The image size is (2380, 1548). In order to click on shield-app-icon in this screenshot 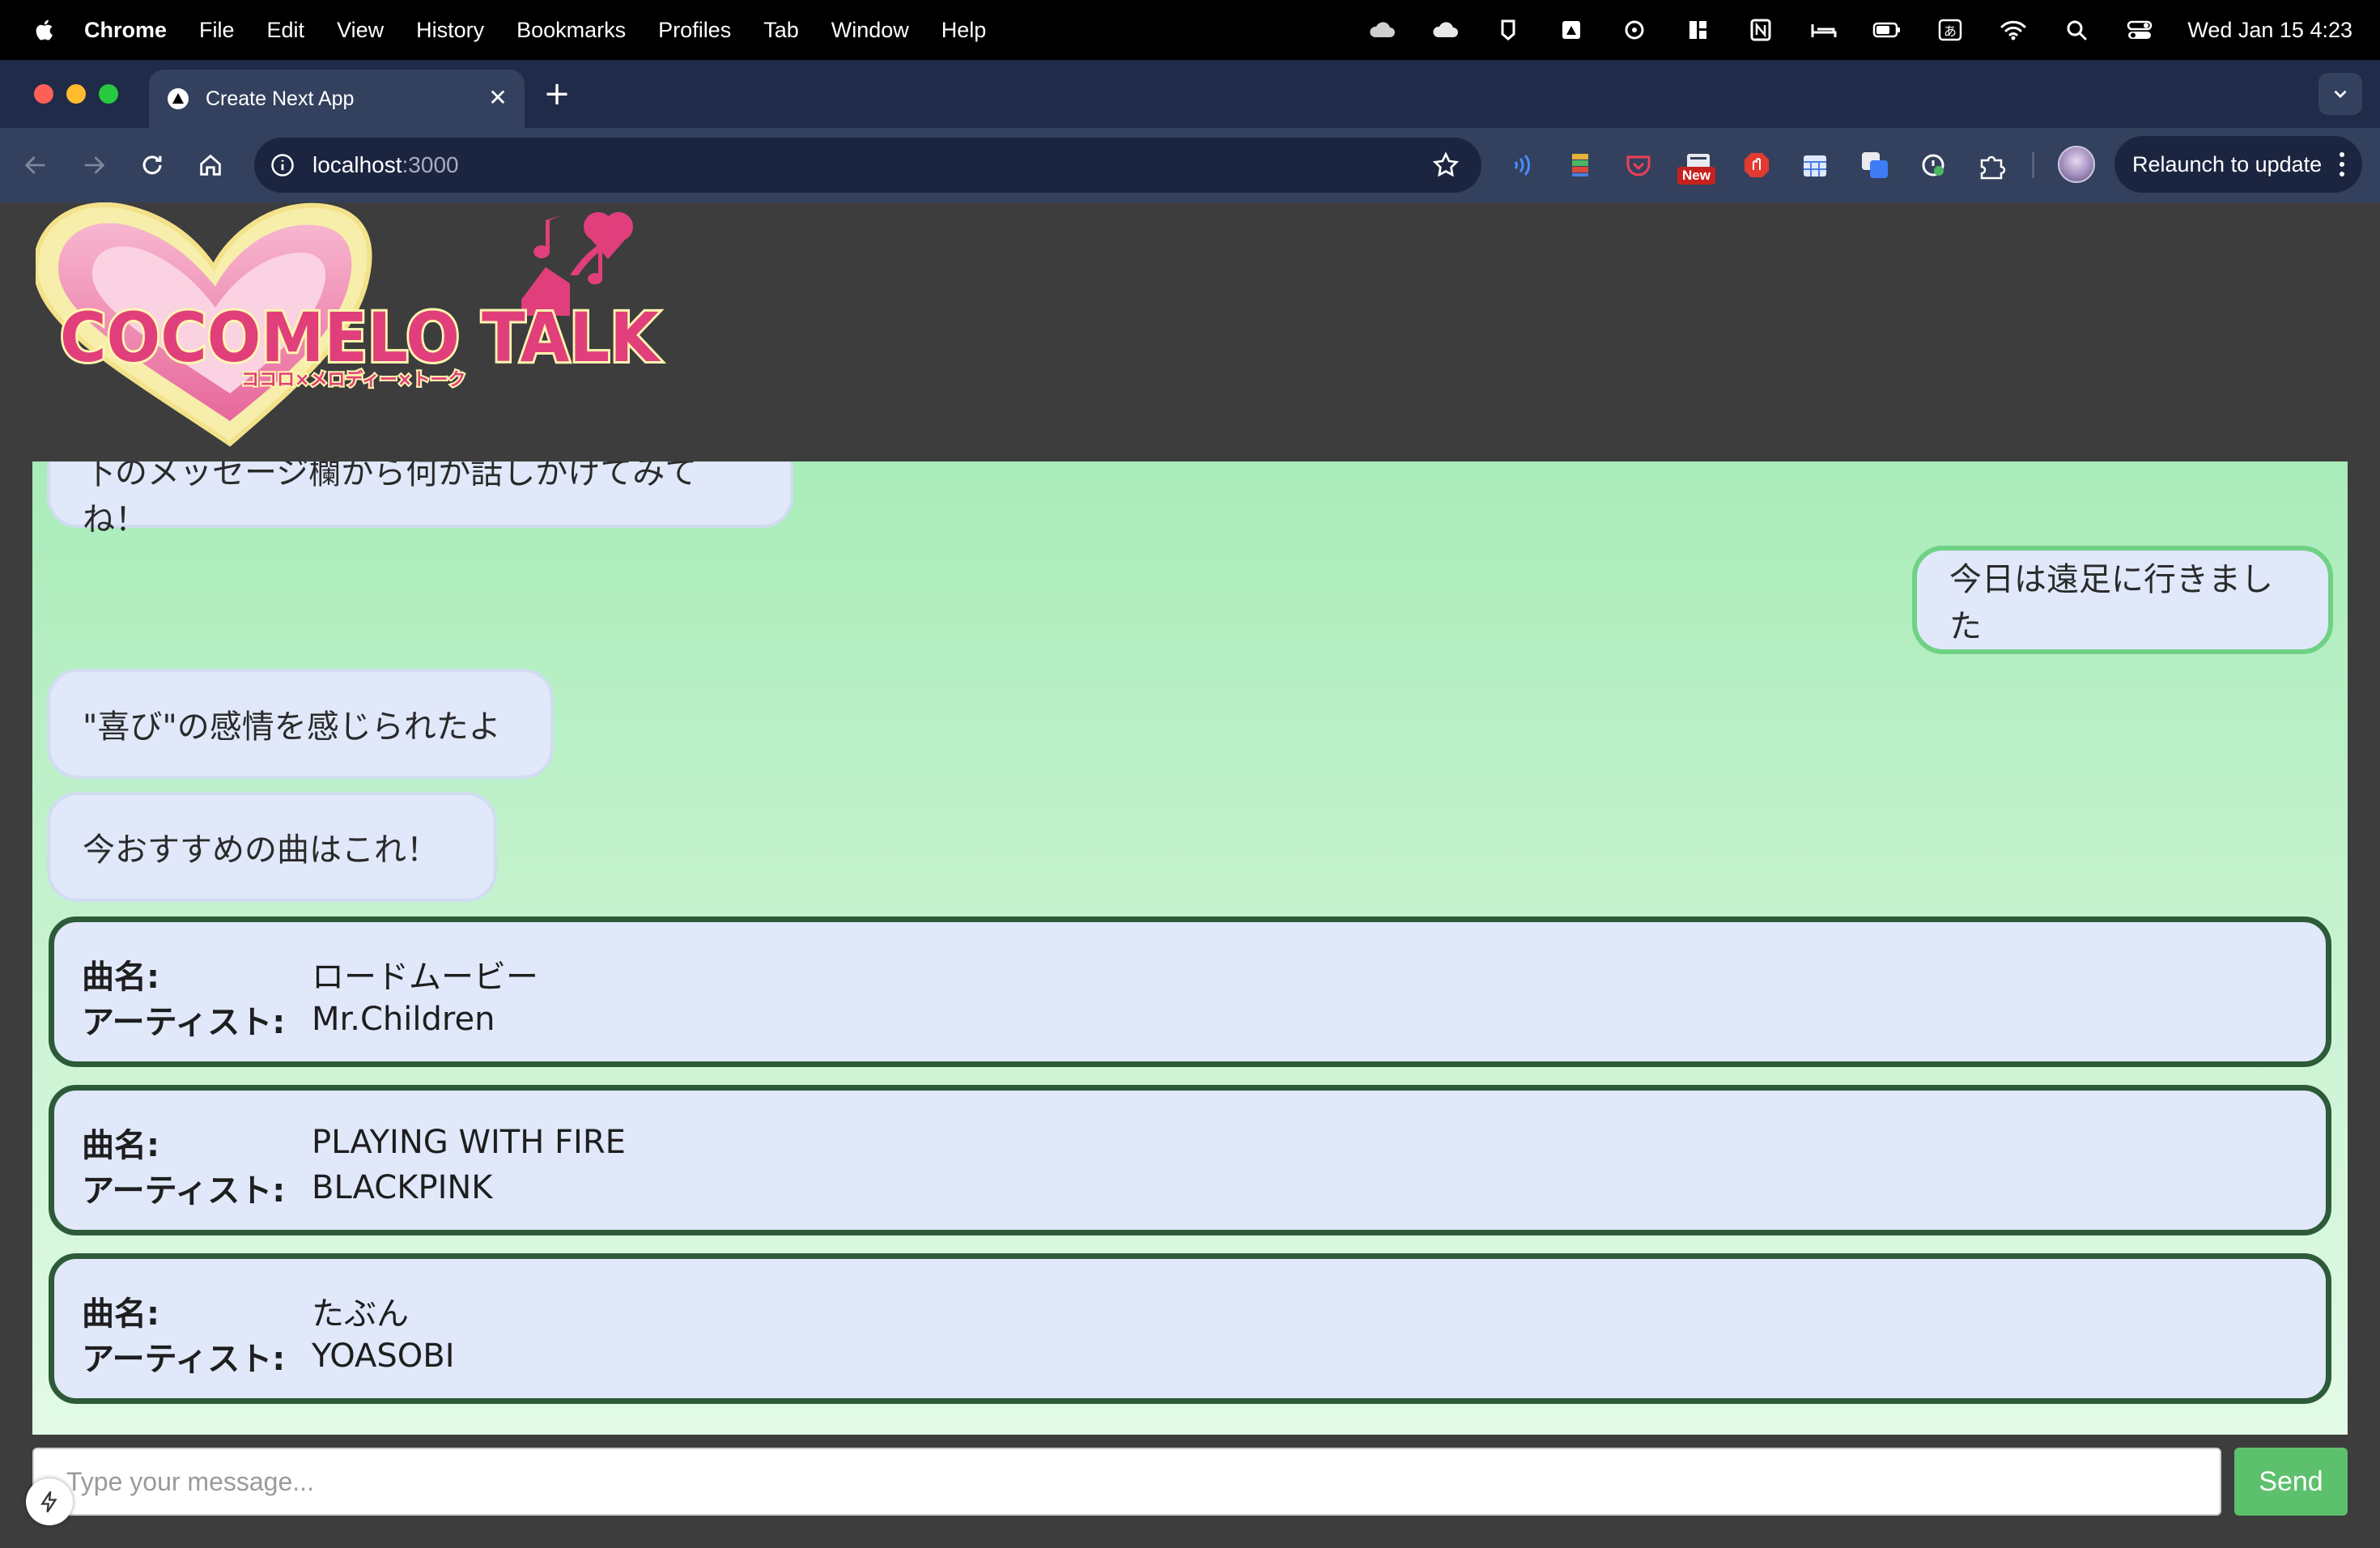, I will do `click(1508, 30)`.